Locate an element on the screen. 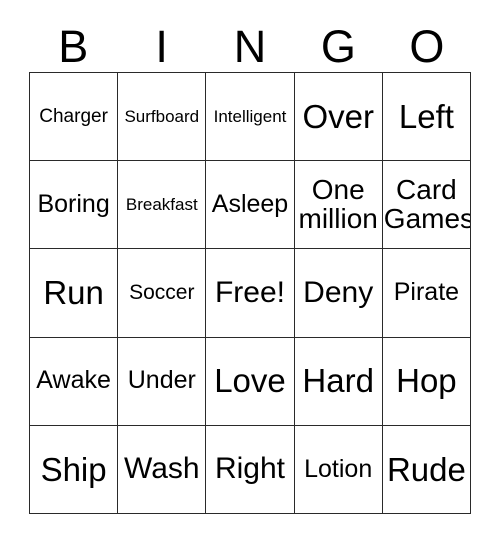 The width and height of the screenshot is (500, 544). bingo-cell-free: Free! is located at coordinates (250, 293).